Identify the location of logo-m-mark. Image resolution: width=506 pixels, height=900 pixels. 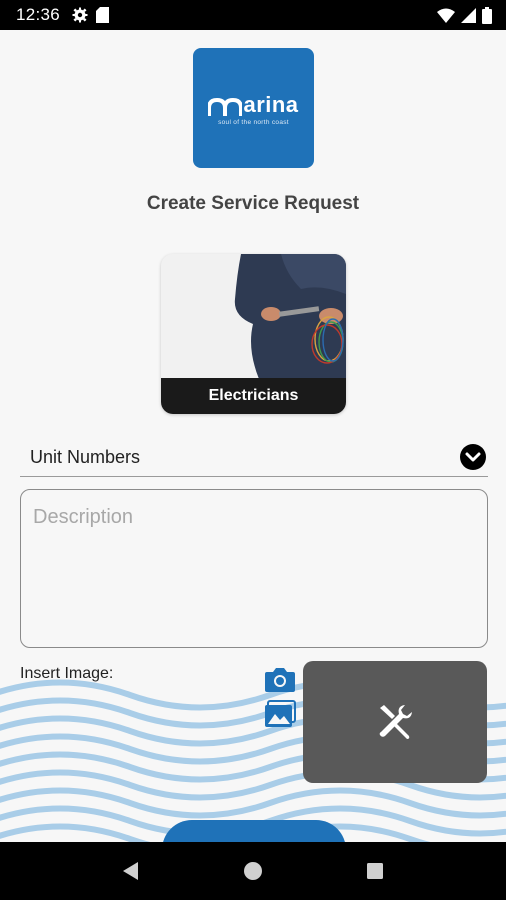
(225, 107).